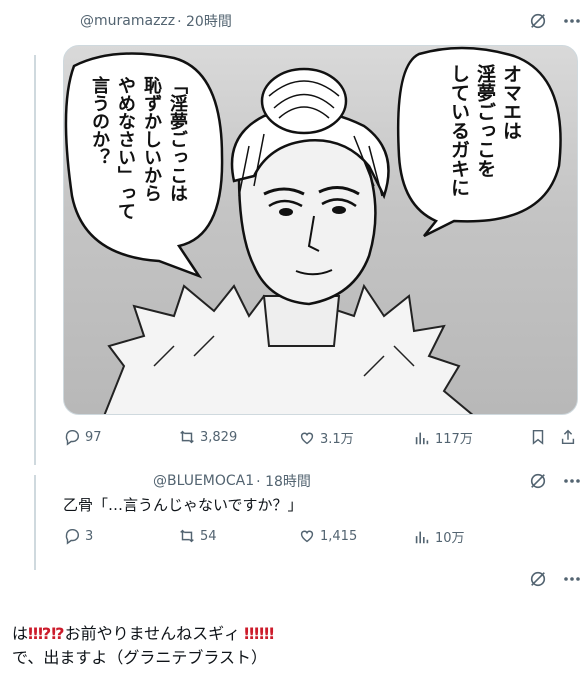 Image resolution: width=587 pixels, height=683 pixels. What do you see at coordinates (337, 439) in the screenshot?
I see `like-count: 3.1万` at bounding box center [337, 439].